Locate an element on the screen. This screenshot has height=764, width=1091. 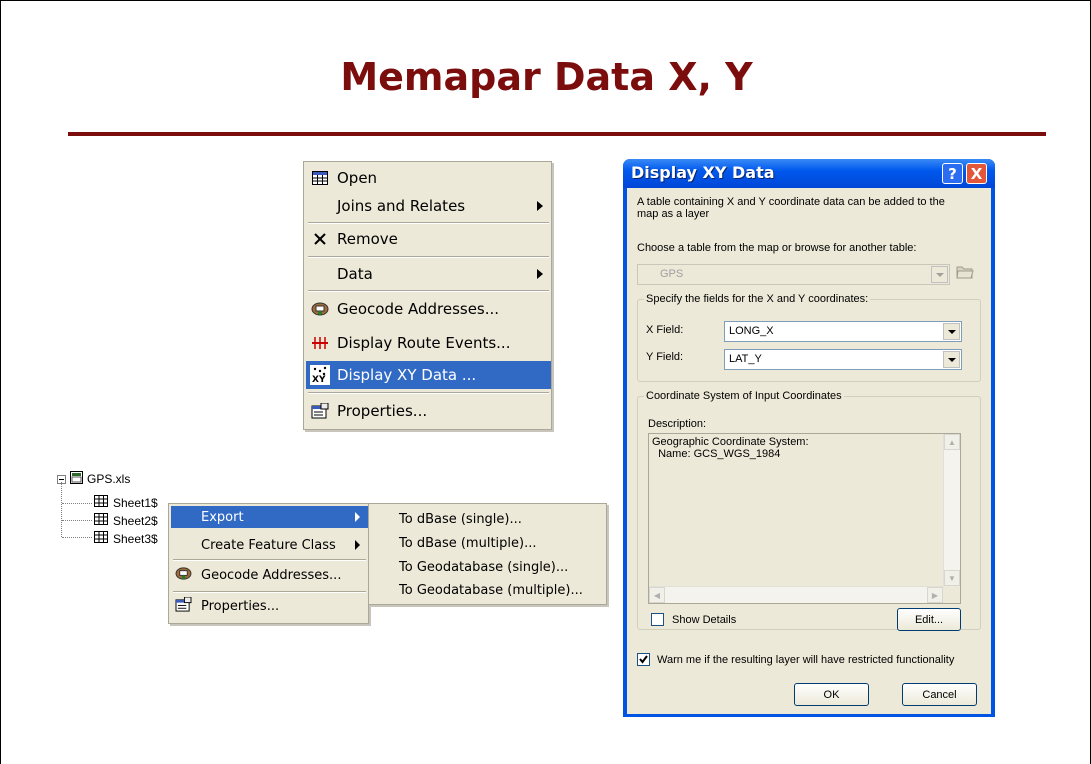
menu-item-joins-relates-label: Joins and Relates is located at coordinates (401, 206).